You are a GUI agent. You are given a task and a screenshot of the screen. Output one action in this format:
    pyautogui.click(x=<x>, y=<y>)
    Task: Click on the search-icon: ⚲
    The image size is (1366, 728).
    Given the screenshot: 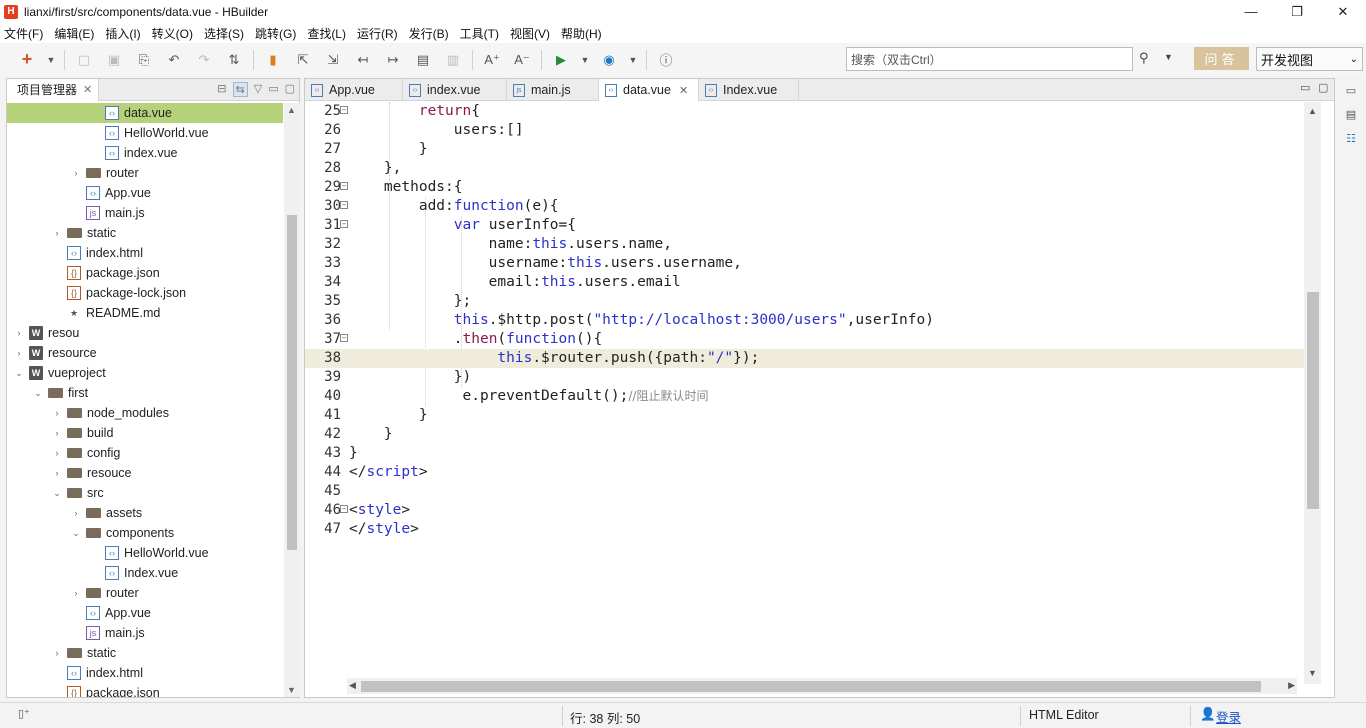 What is the action you would take?
    pyautogui.click(x=1144, y=58)
    